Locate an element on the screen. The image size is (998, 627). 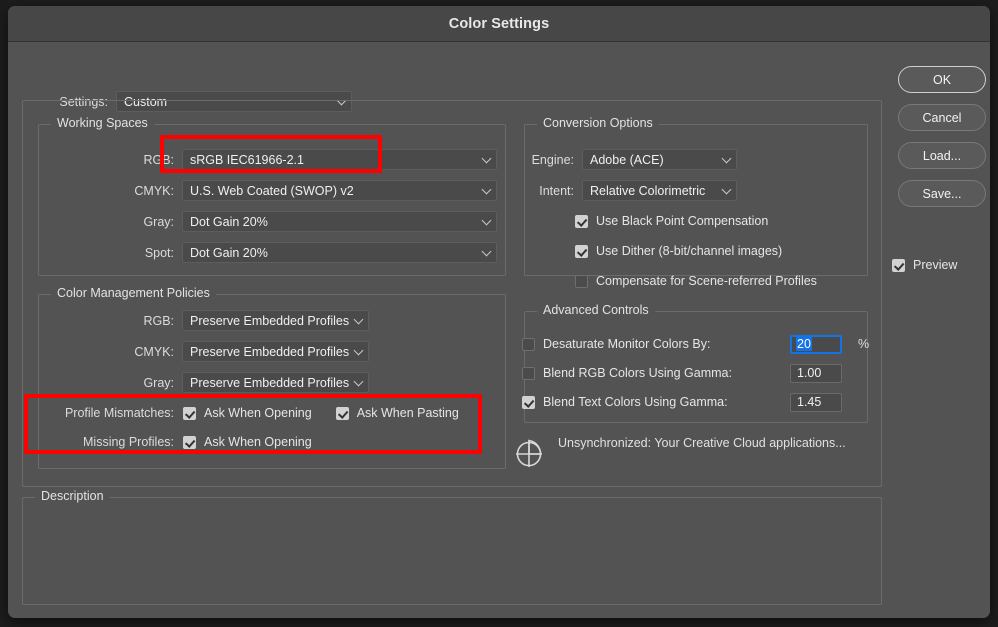
conversion-intent-dropdown: Relative Colorimetric is located at coordinates (659, 190).